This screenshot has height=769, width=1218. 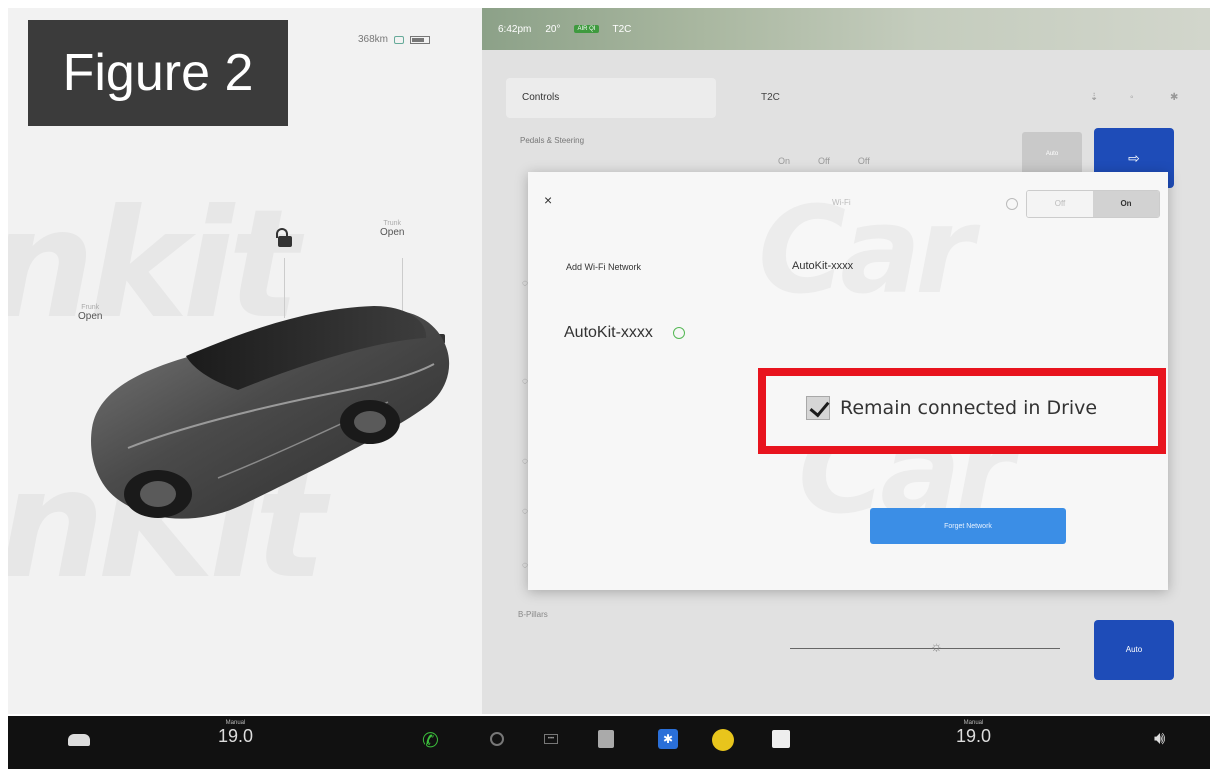 I want to click on pedal-options: On Off Off, so click(x=824, y=161).